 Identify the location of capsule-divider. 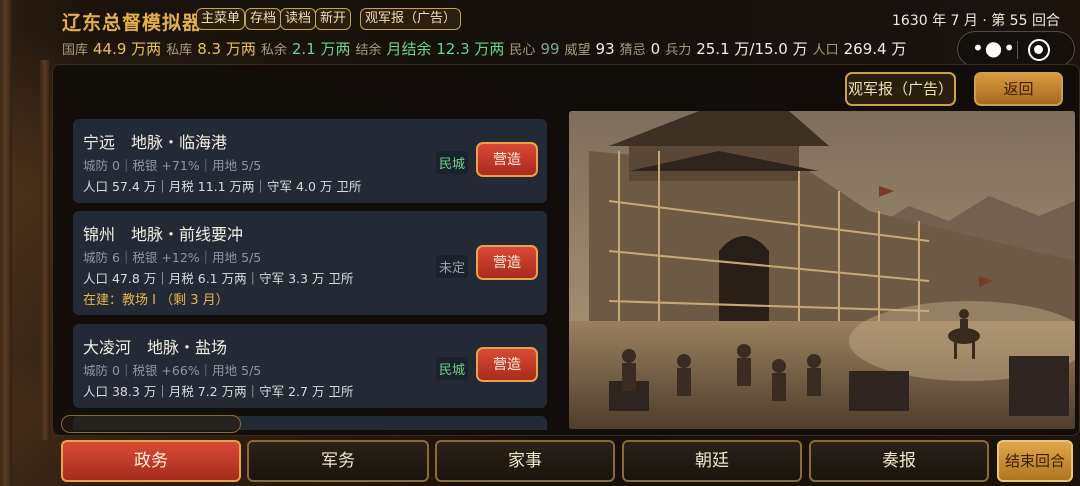
(1017, 50).